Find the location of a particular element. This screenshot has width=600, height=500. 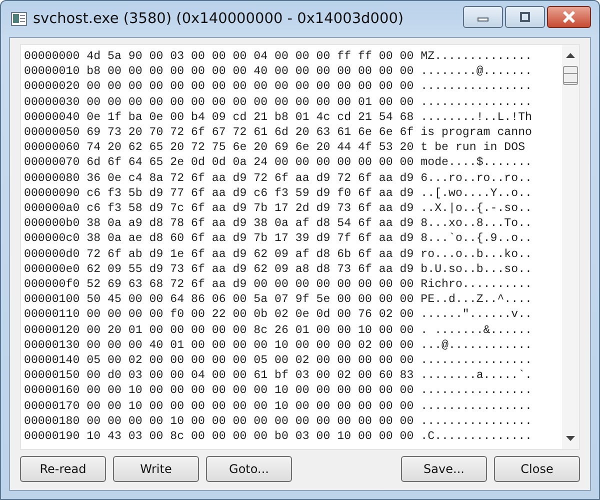

hex-bytes: 10 43 03 00 8c 00 00 00 00 b0 03 00 10 00 00 00 is located at coordinates (250, 436).